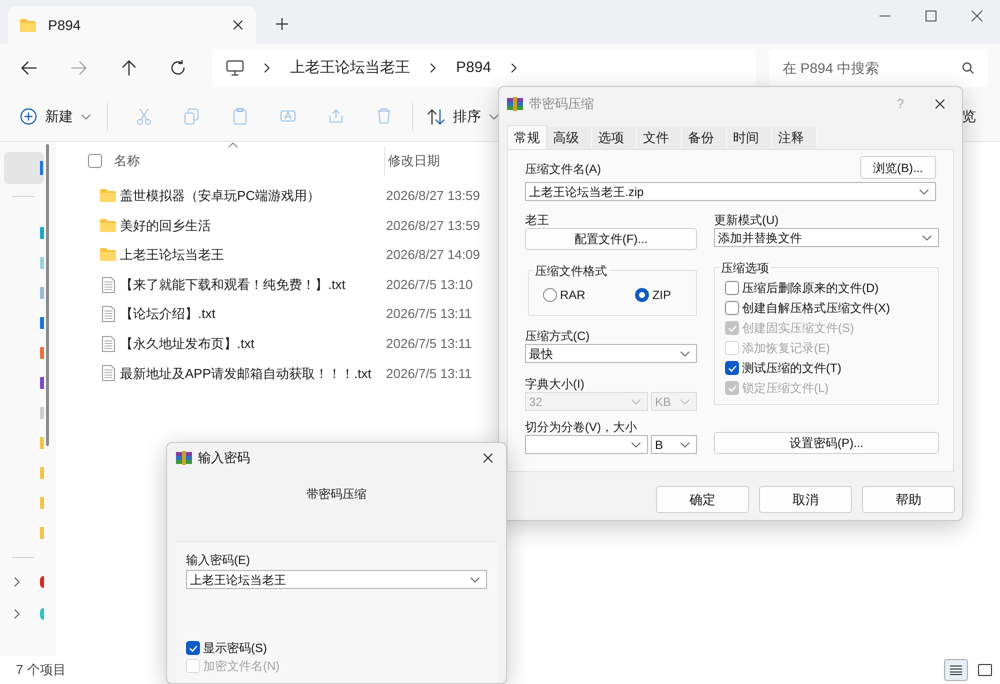  I want to click on share-icon, so click(336, 116).